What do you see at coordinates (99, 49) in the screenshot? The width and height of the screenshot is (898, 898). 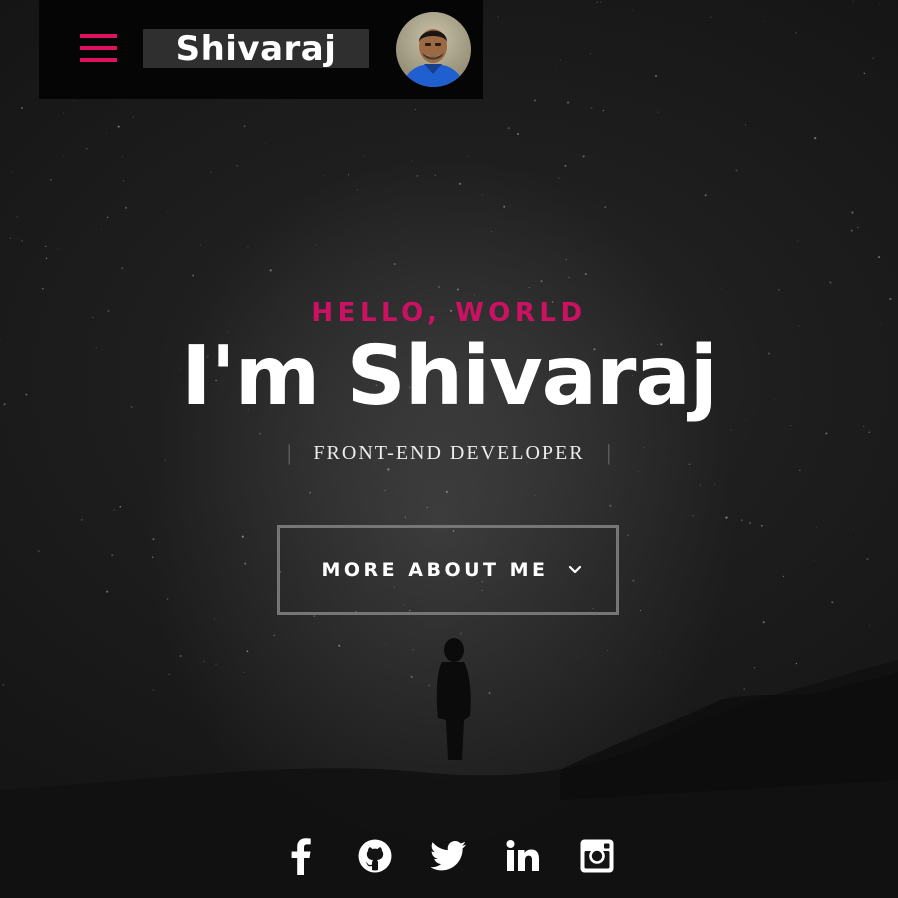 I see `hamburger-menu-icon` at bounding box center [99, 49].